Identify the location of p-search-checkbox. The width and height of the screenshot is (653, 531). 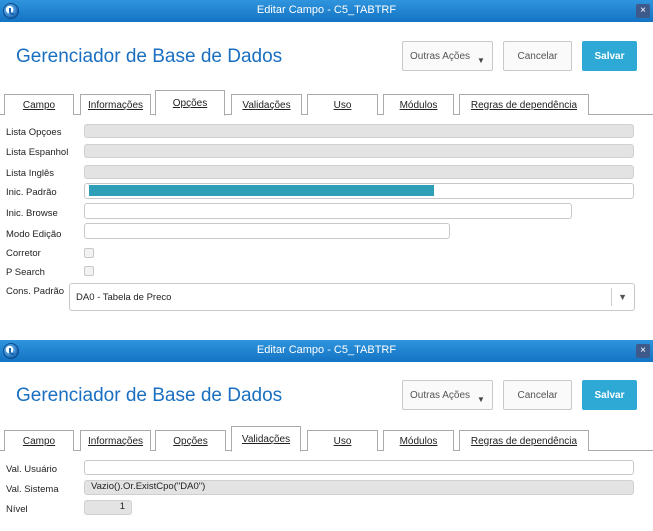
(89, 271).